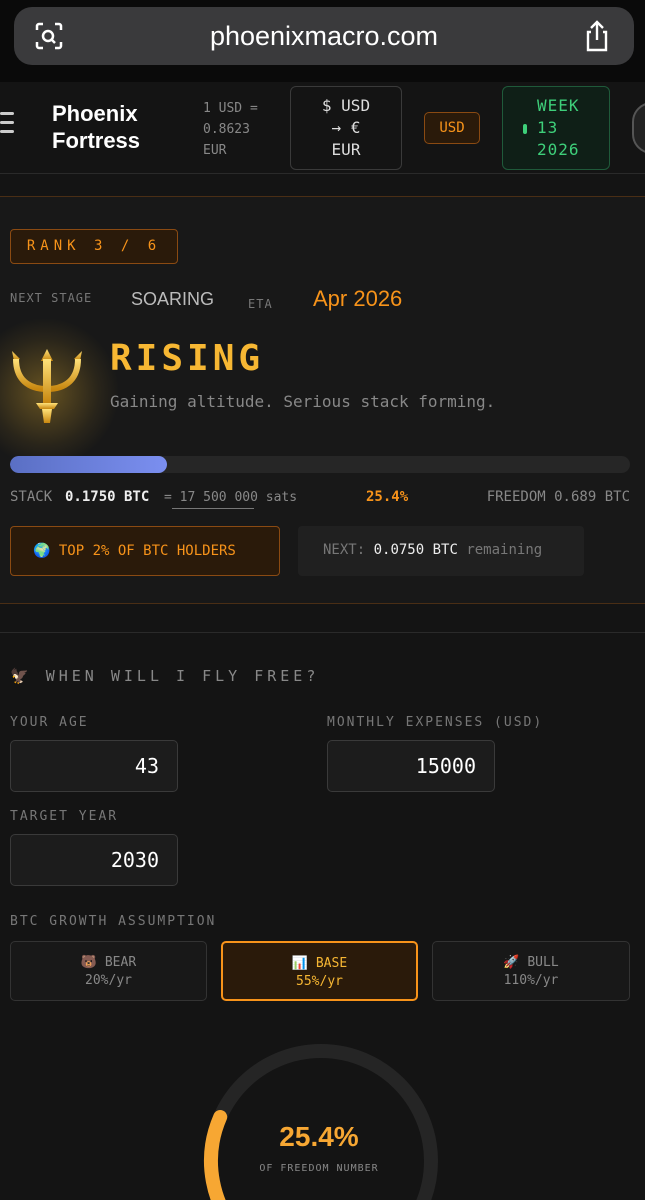  I want to click on gauge-label: OF FREEDOM NUMBER, so click(319, 1168).